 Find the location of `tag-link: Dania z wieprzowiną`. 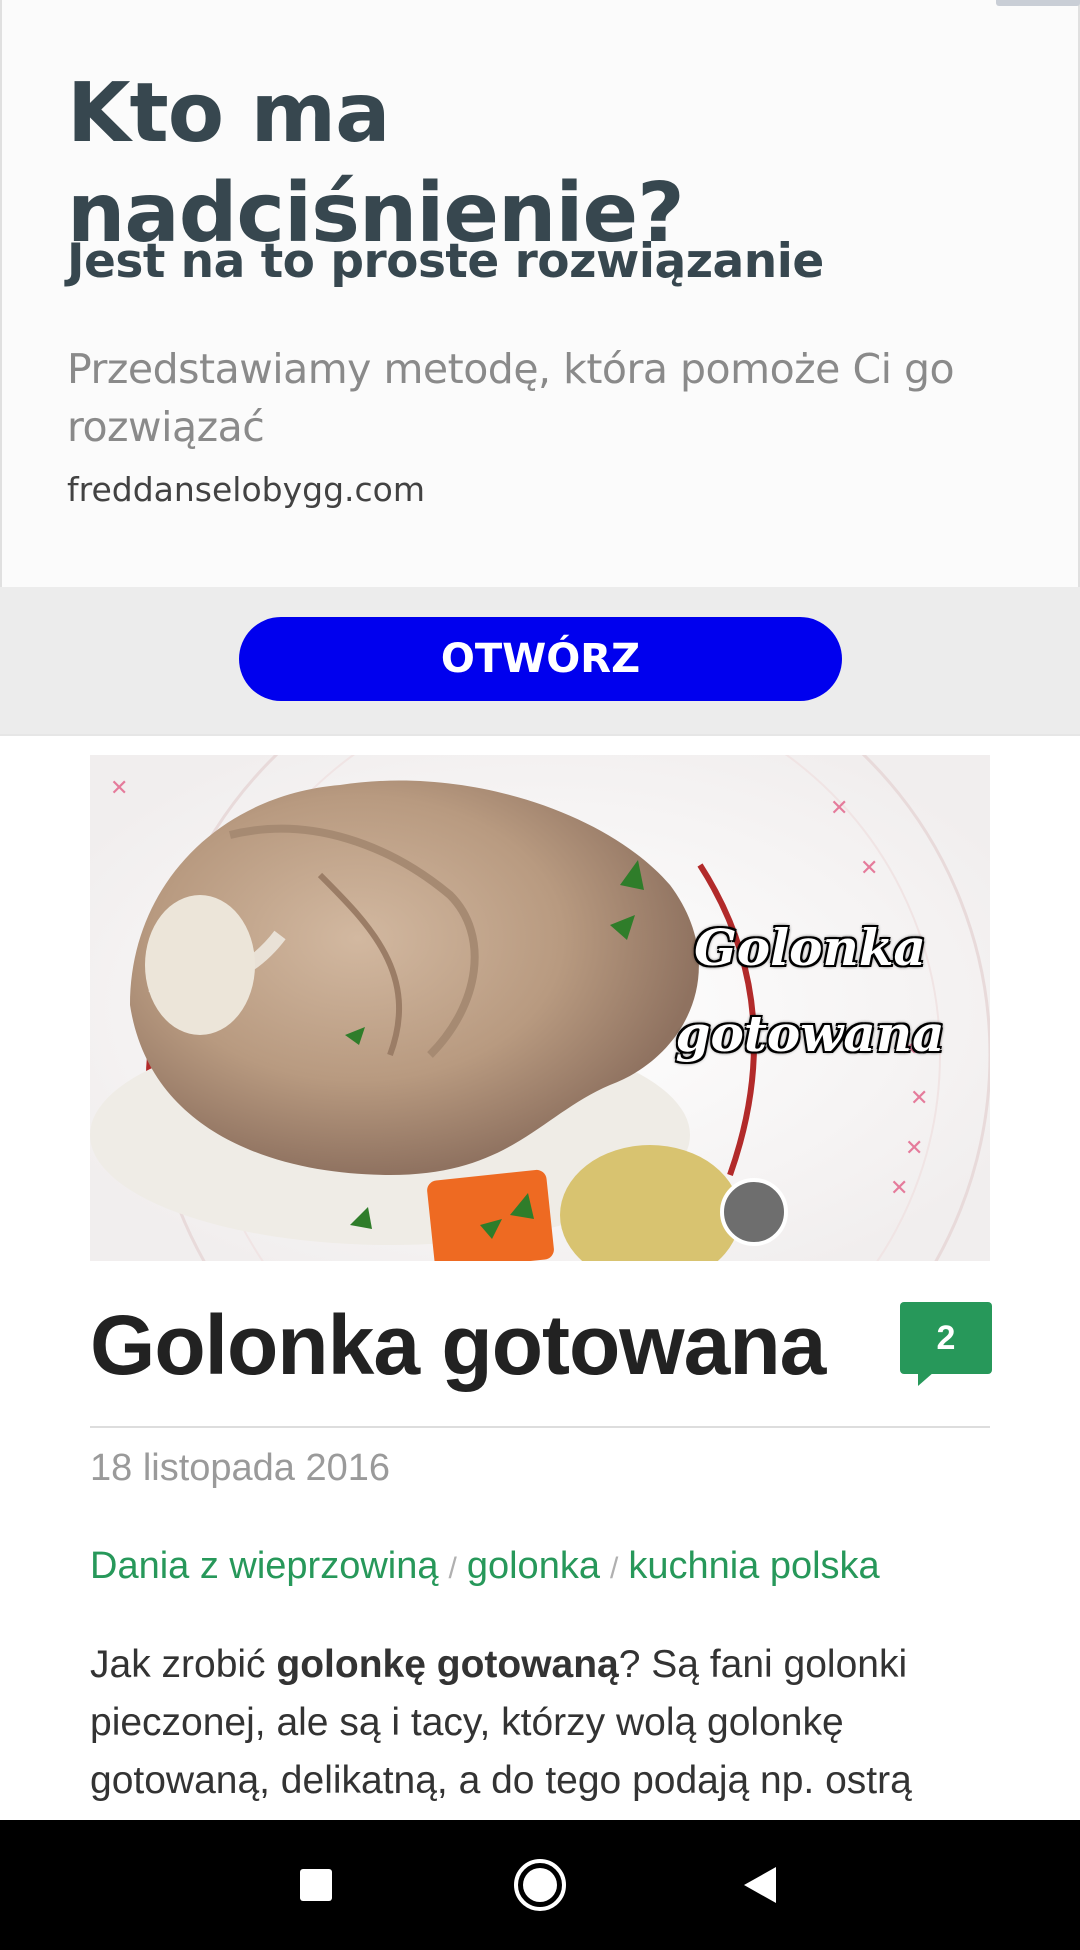

tag-link: Dania z wieprzowiną is located at coordinates (264, 1566).